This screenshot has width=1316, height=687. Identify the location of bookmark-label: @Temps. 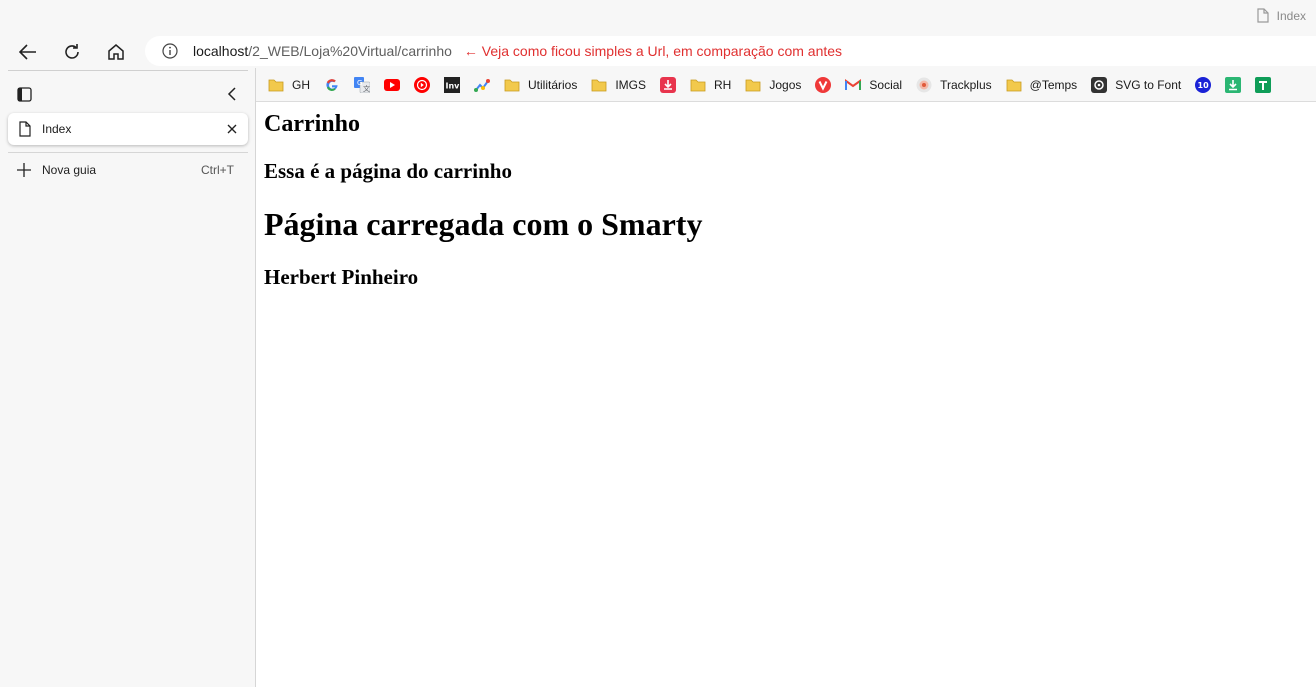
(1053, 84).